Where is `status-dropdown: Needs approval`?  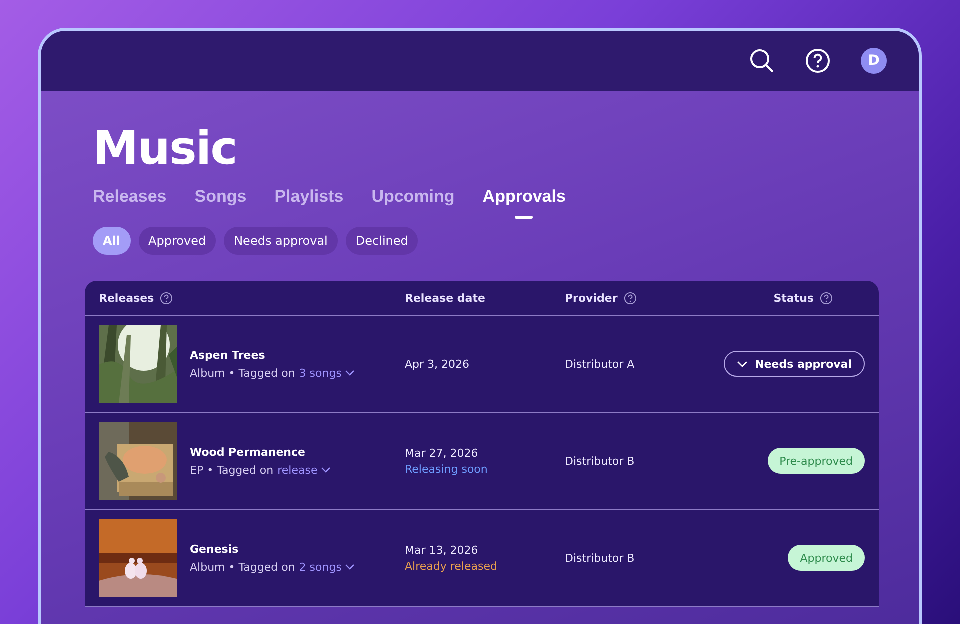
status-dropdown: Needs approval is located at coordinates (794, 364).